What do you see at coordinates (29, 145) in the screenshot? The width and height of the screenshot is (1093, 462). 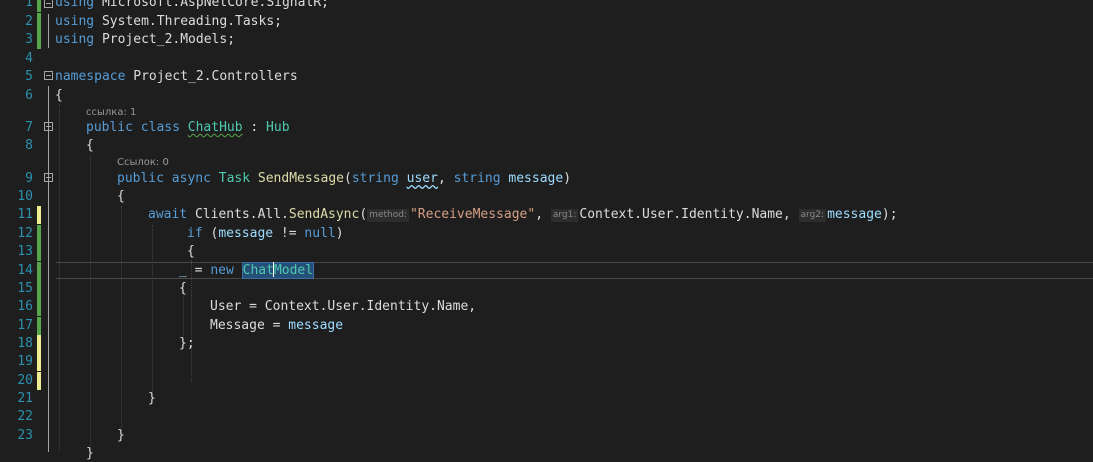 I see `line-number: 8` at bounding box center [29, 145].